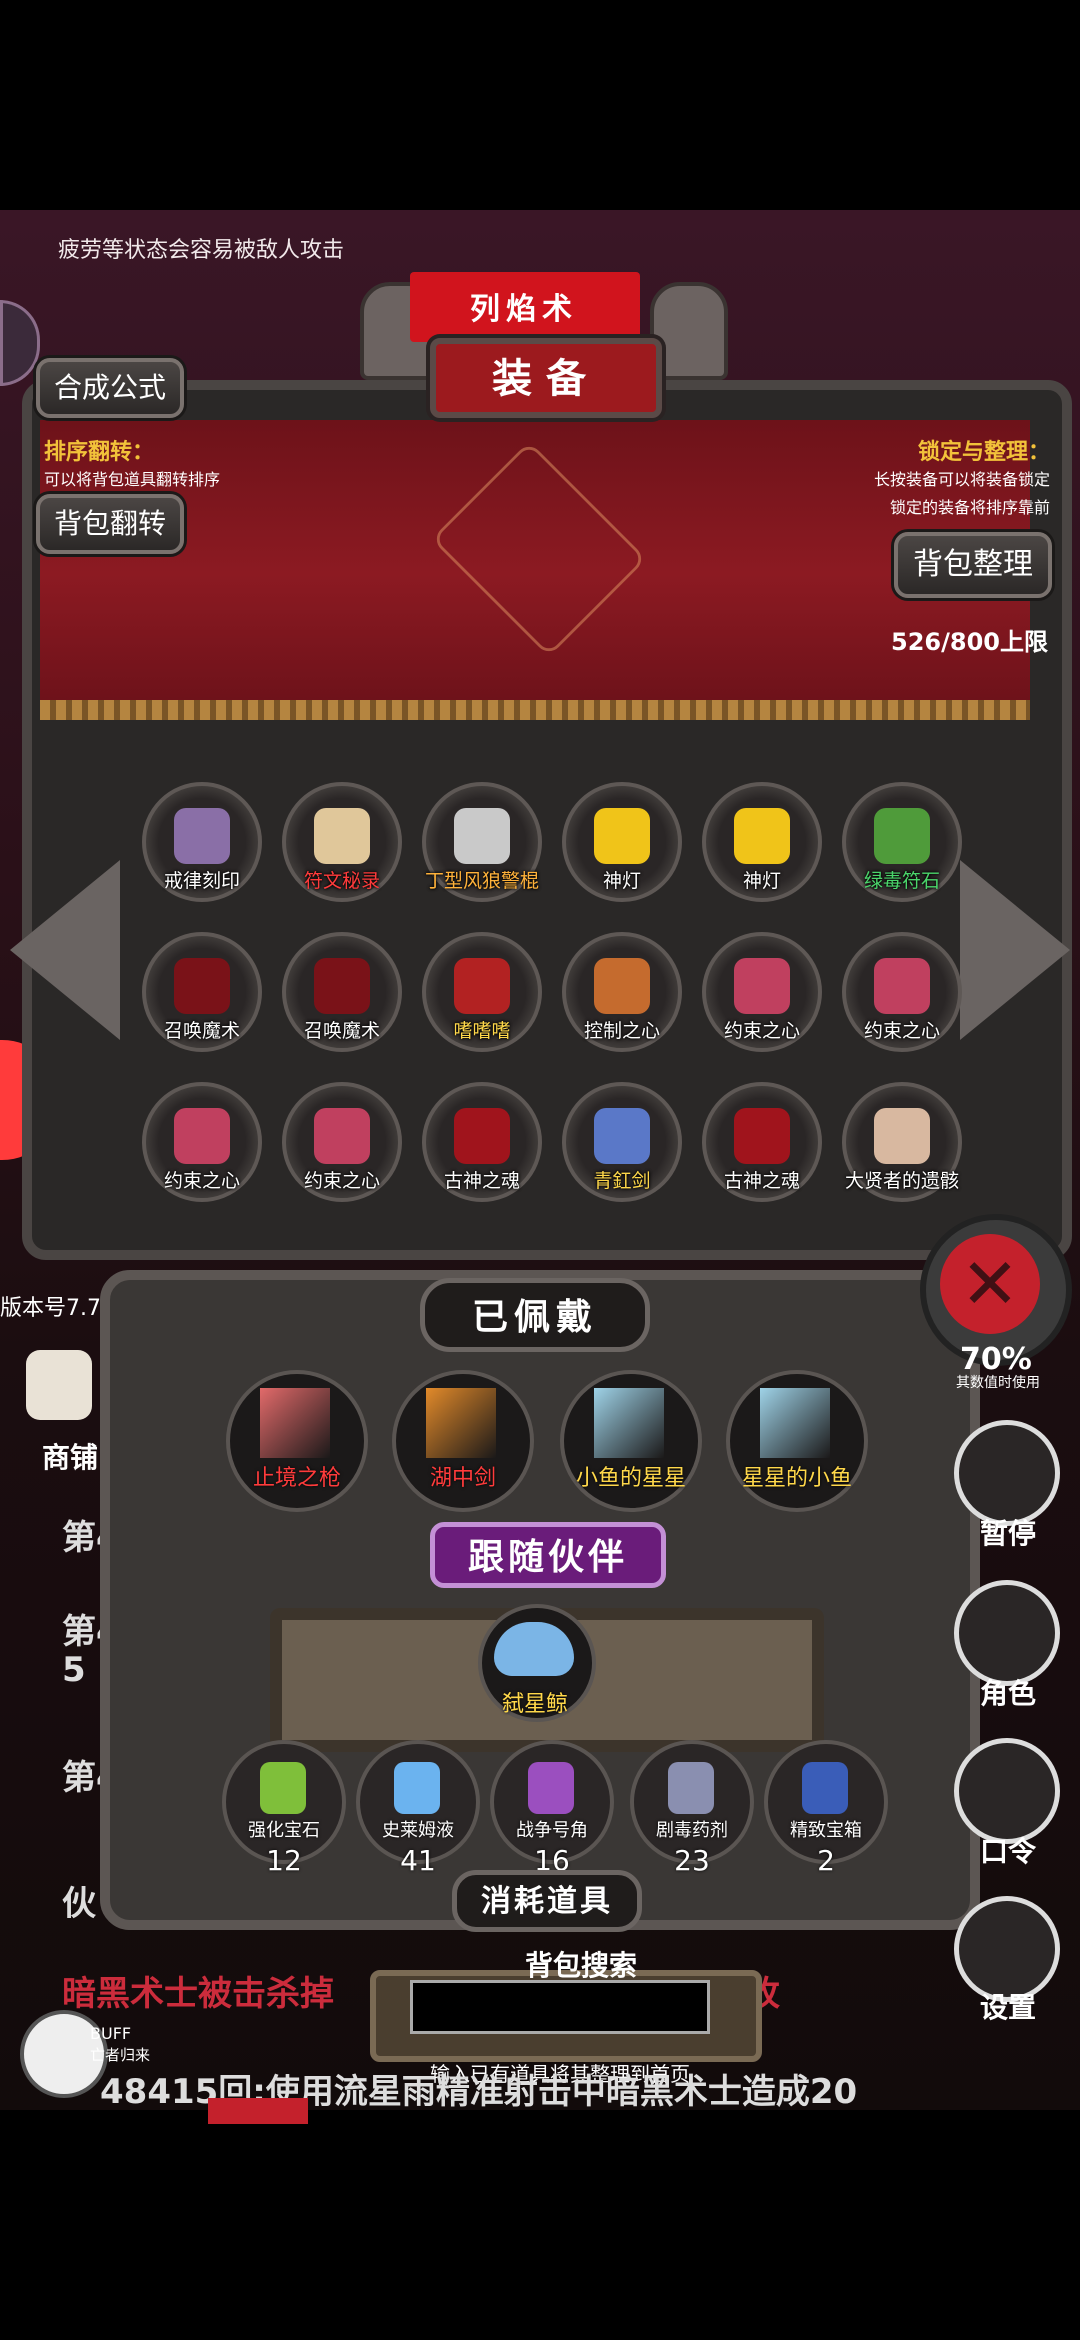 Image resolution: width=1080 pixels, height=2340 pixels. I want to click on equipped-title: 已佩戴, so click(534, 1317).